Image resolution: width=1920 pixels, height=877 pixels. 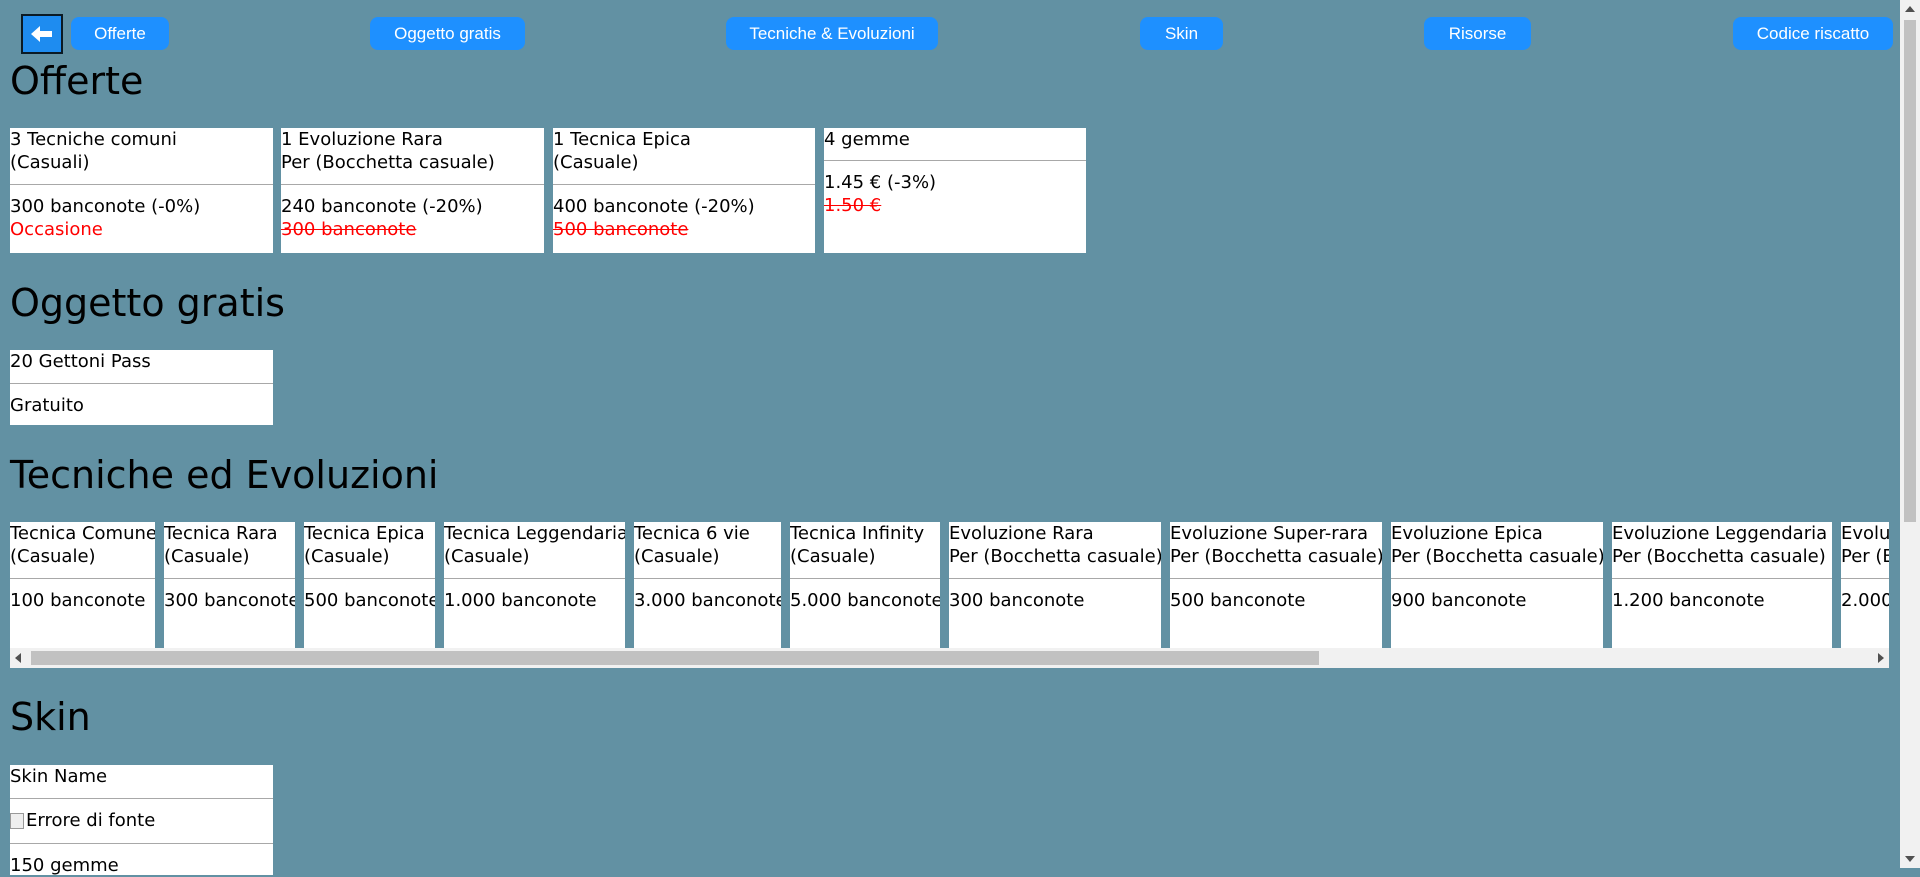 I want to click on technique-name: Evoluzione Leggendaria, so click(x=1720, y=533).